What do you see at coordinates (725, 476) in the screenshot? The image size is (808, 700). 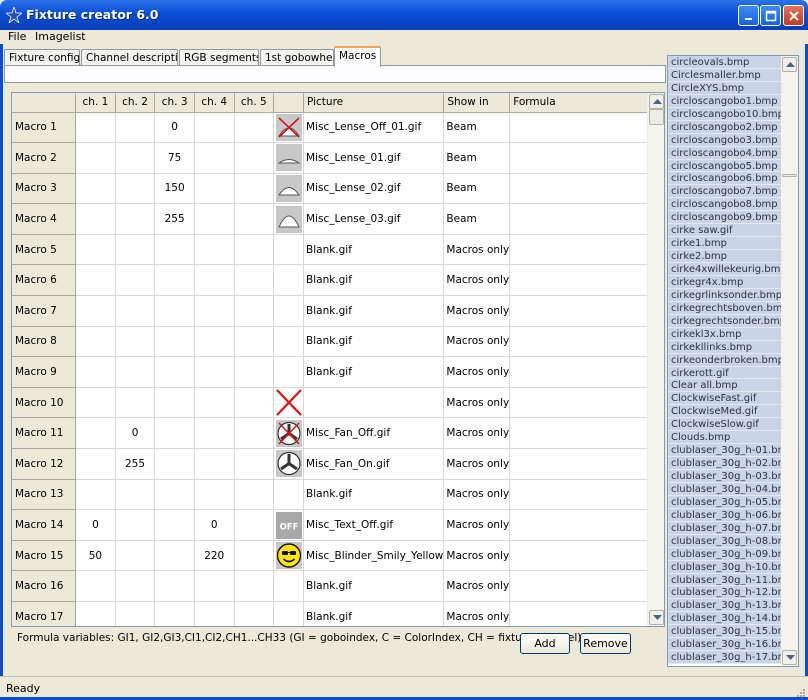 I see `list-item: clublaser_30g_h-03.bmp` at bounding box center [725, 476].